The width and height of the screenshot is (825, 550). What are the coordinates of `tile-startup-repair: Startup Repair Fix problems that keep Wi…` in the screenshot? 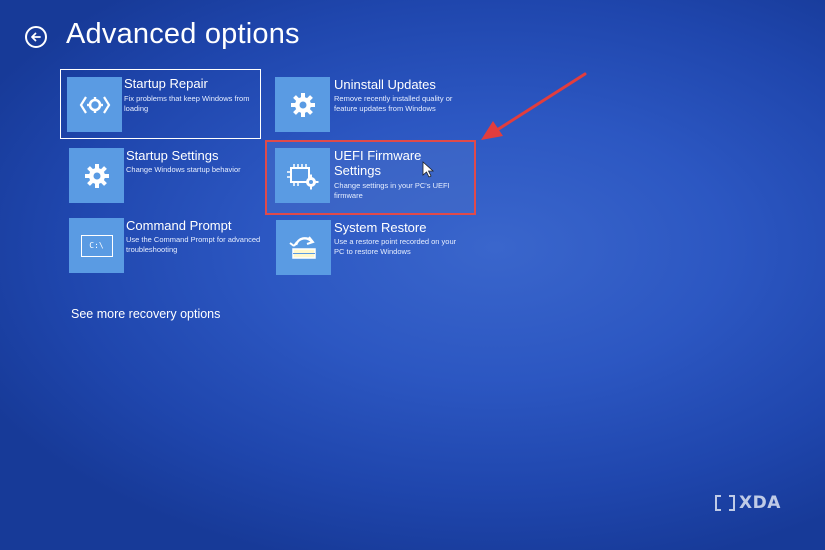 It's located at (160, 104).